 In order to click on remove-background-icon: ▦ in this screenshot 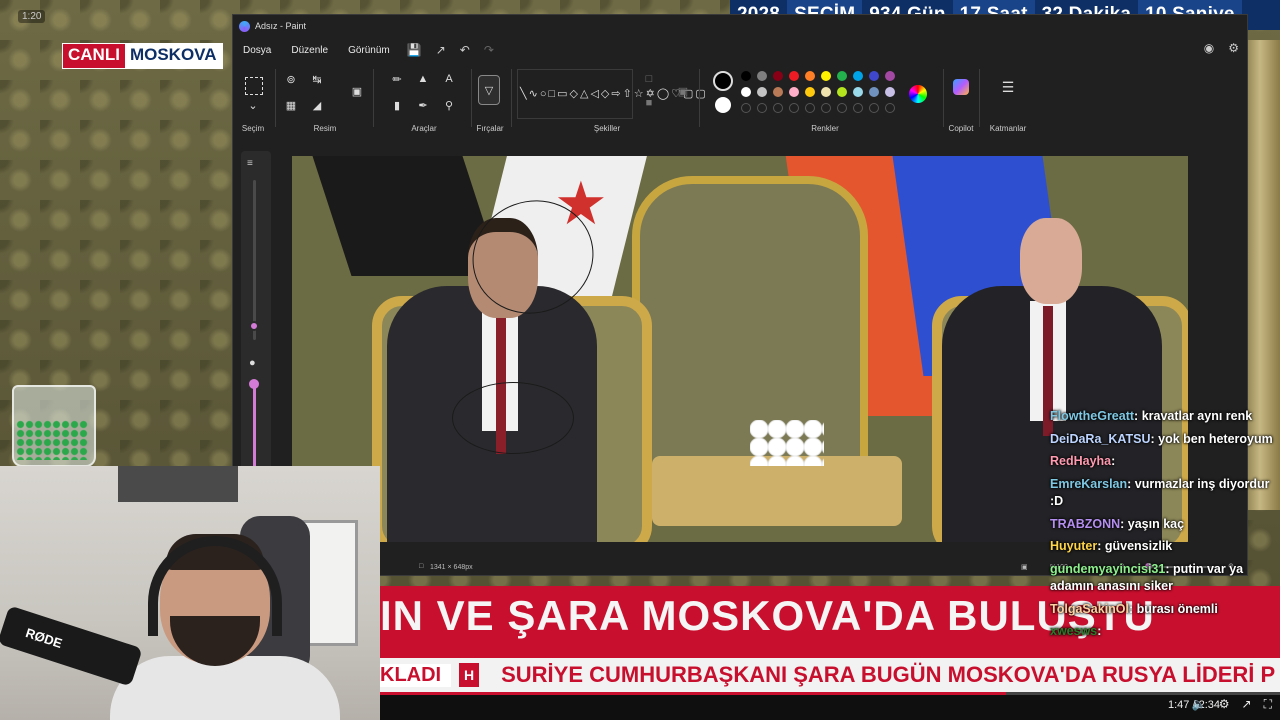, I will do `click(291, 105)`.